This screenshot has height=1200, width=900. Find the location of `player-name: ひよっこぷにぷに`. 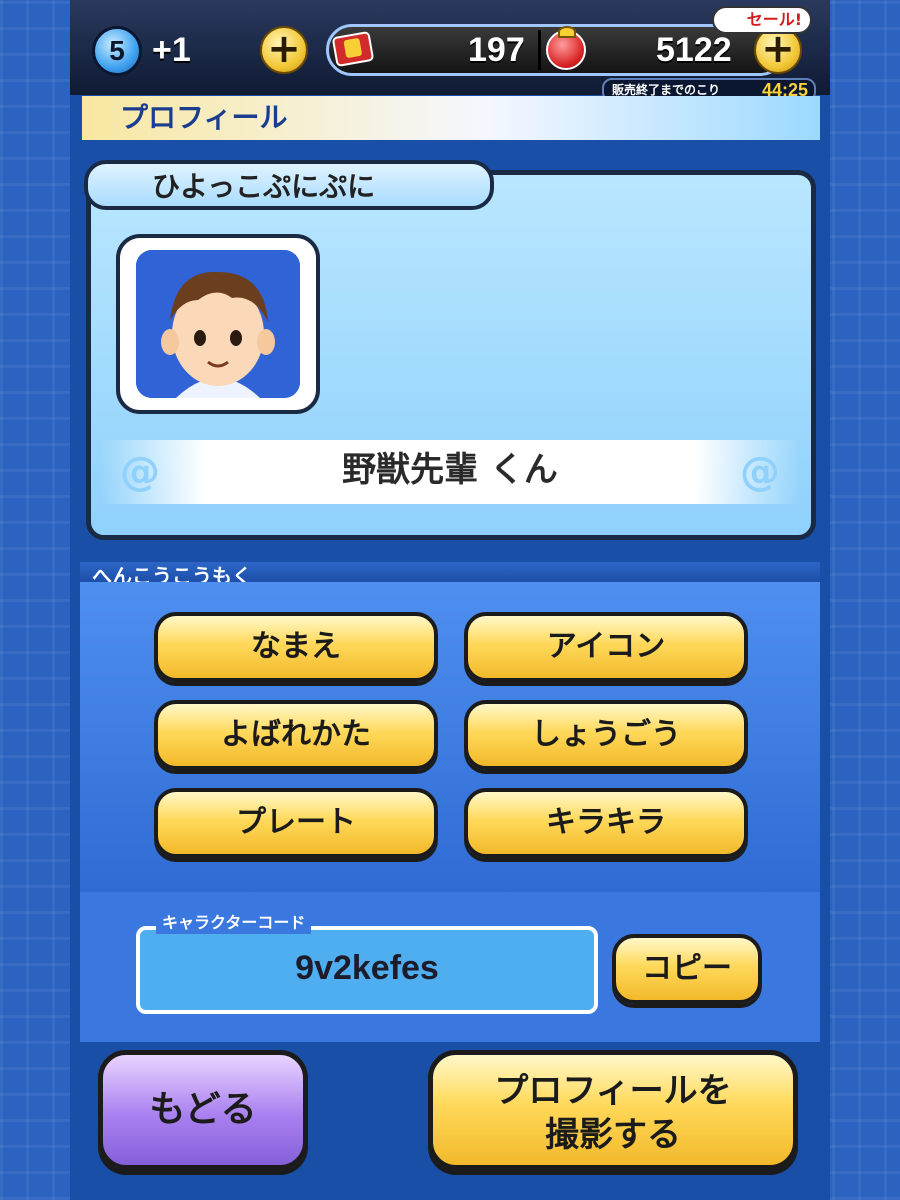

player-name: ひよっこぷにぷに is located at coordinates (264, 186).